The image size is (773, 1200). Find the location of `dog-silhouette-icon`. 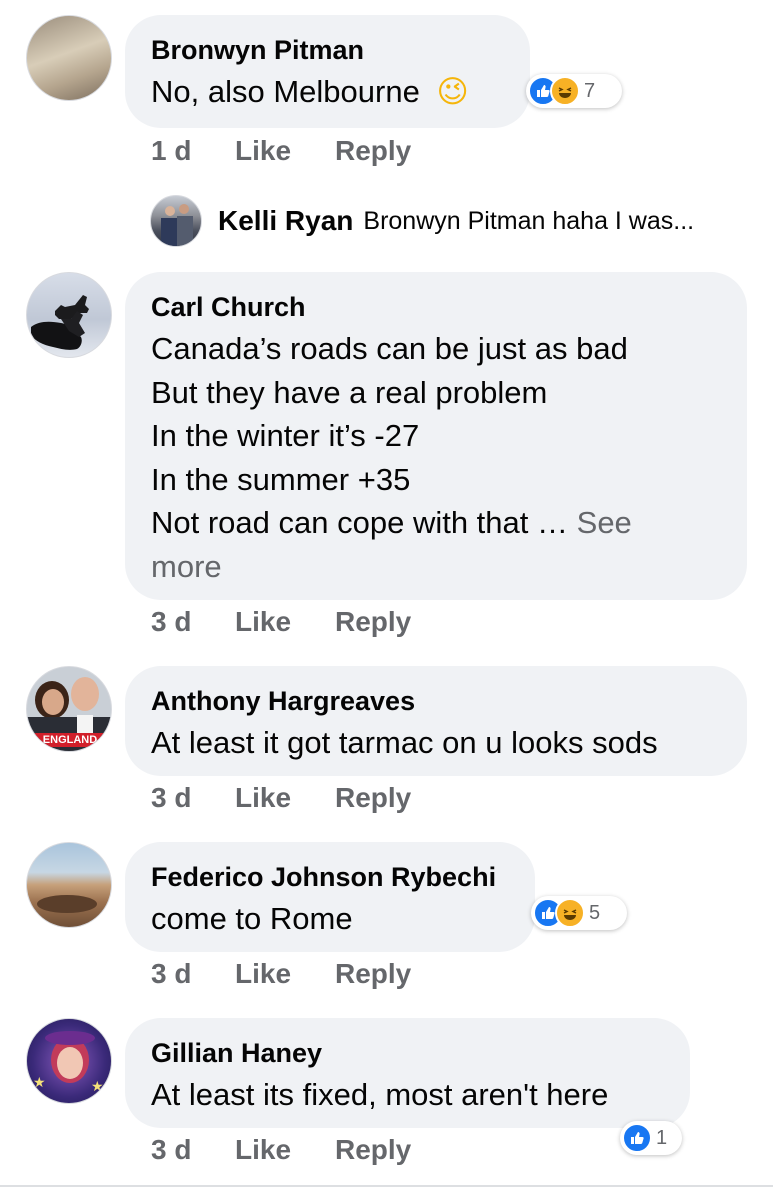

dog-silhouette-icon is located at coordinates (60, 322).